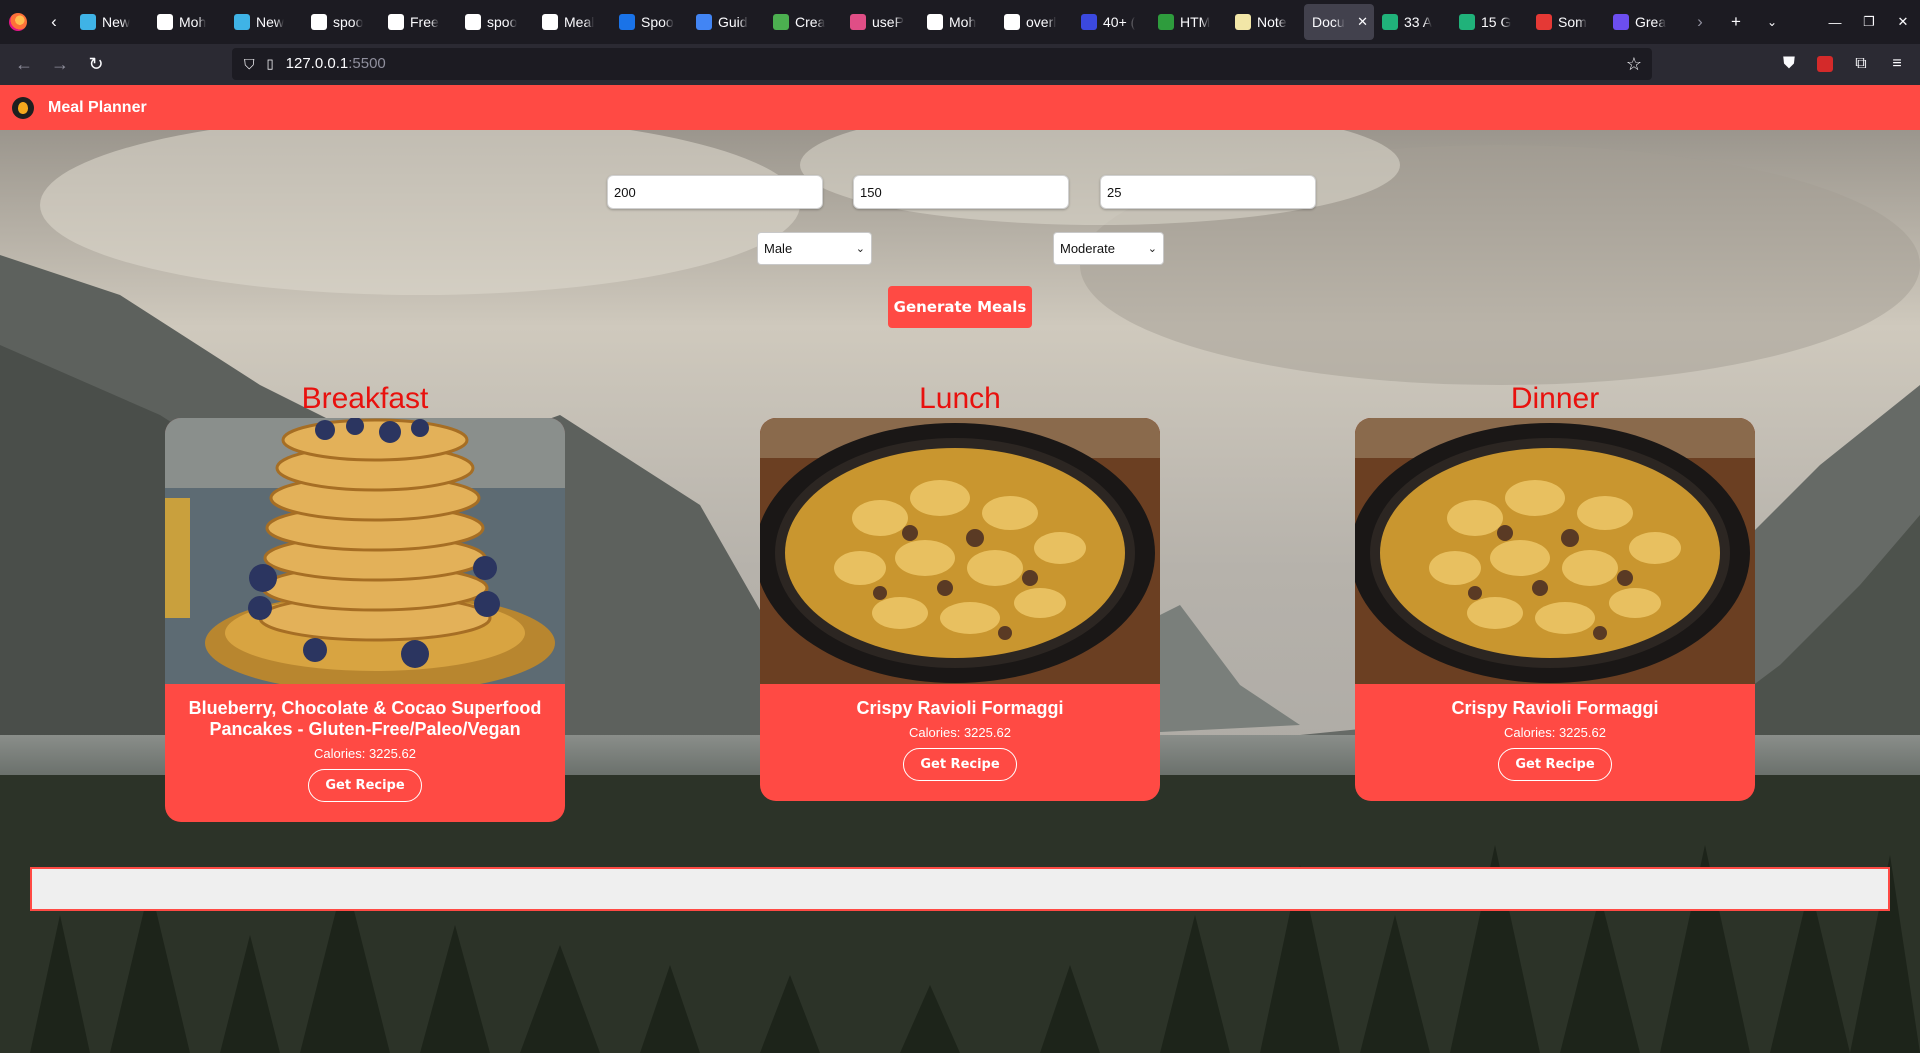 This screenshot has width=1920, height=1053. Describe the element at coordinates (96, 65) in the screenshot. I see `reload-icon: ↻` at that location.